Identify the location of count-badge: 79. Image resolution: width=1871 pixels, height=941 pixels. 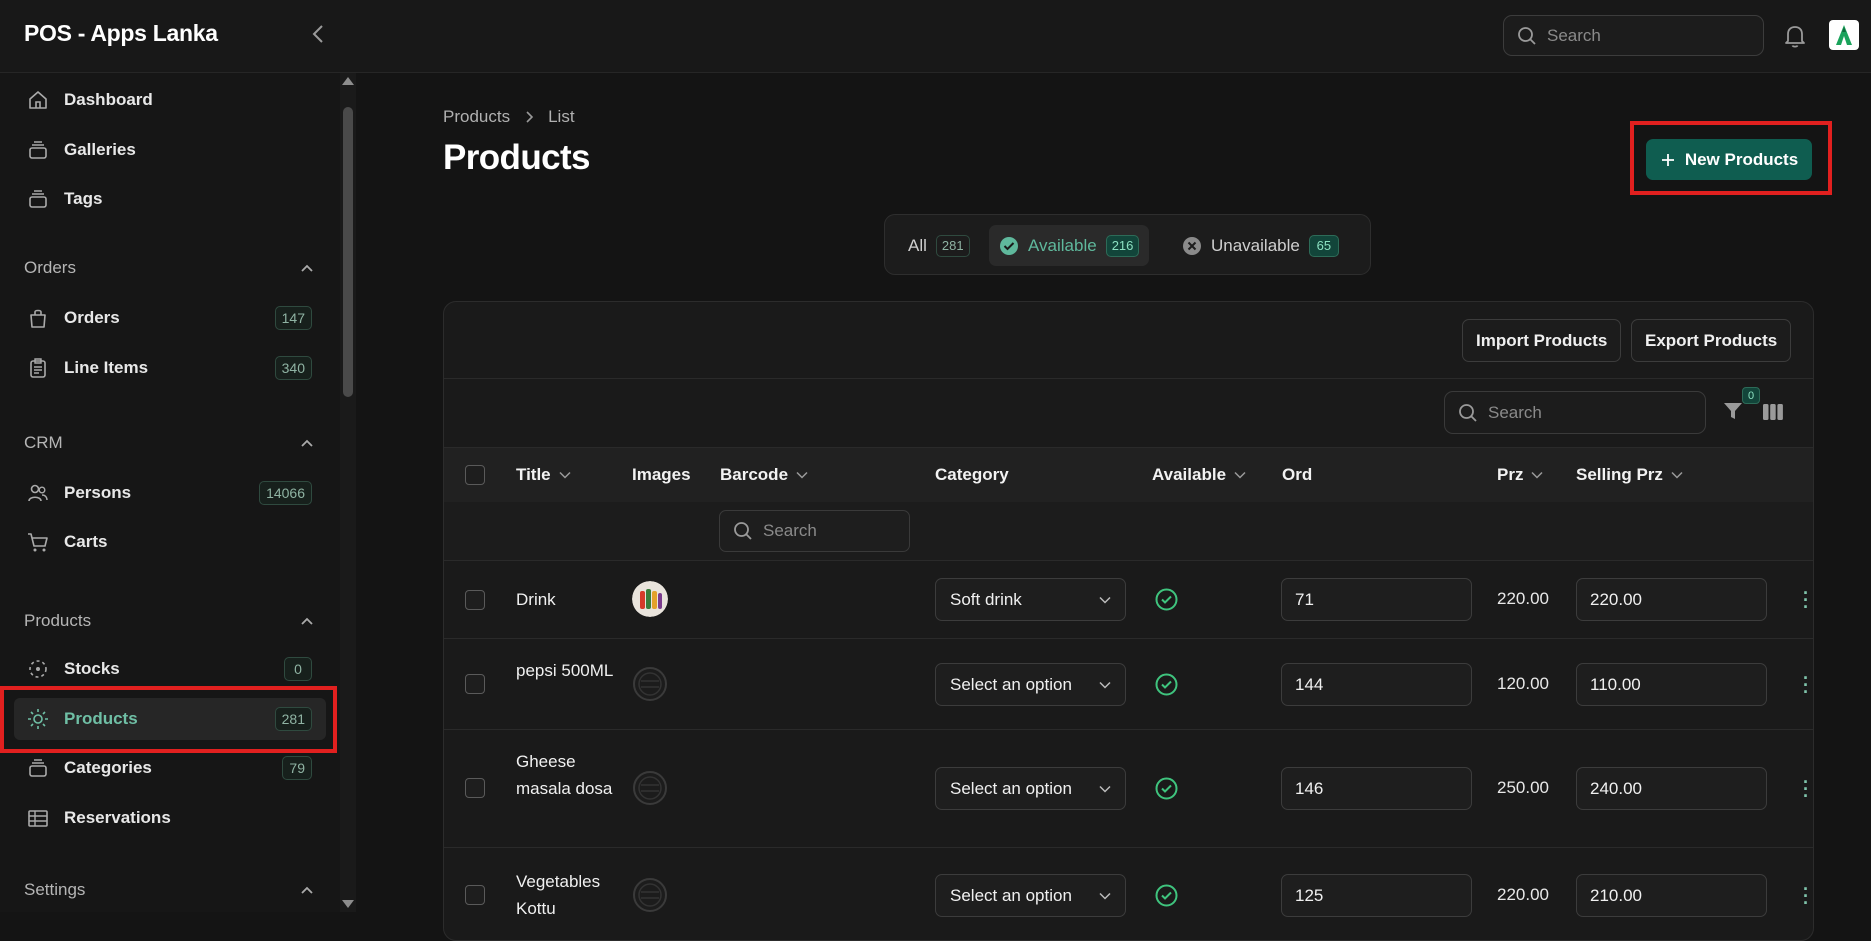
(297, 768).